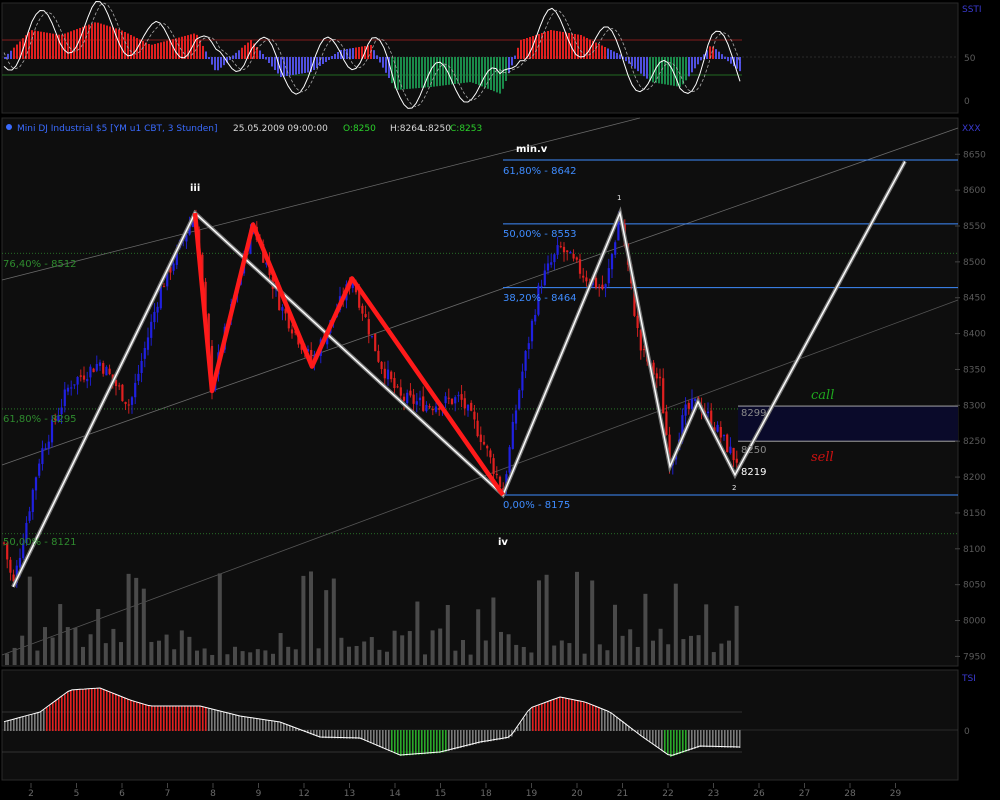 The width and height of the screenshot is (1000, 800). I want to click on x-tick-label: 15, so click(440, 794).